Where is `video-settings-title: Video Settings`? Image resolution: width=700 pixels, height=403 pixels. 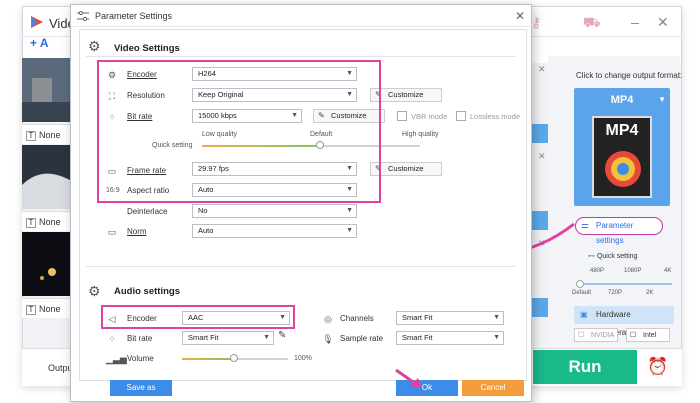 video-settings-title: Video Settings is located at coordinates (147, 48).